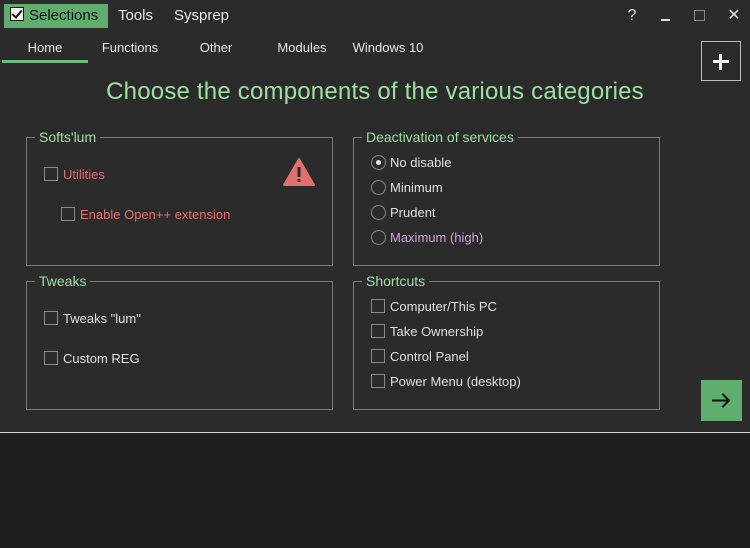  I want to click on arrow-right-icon, so click(721, 400).